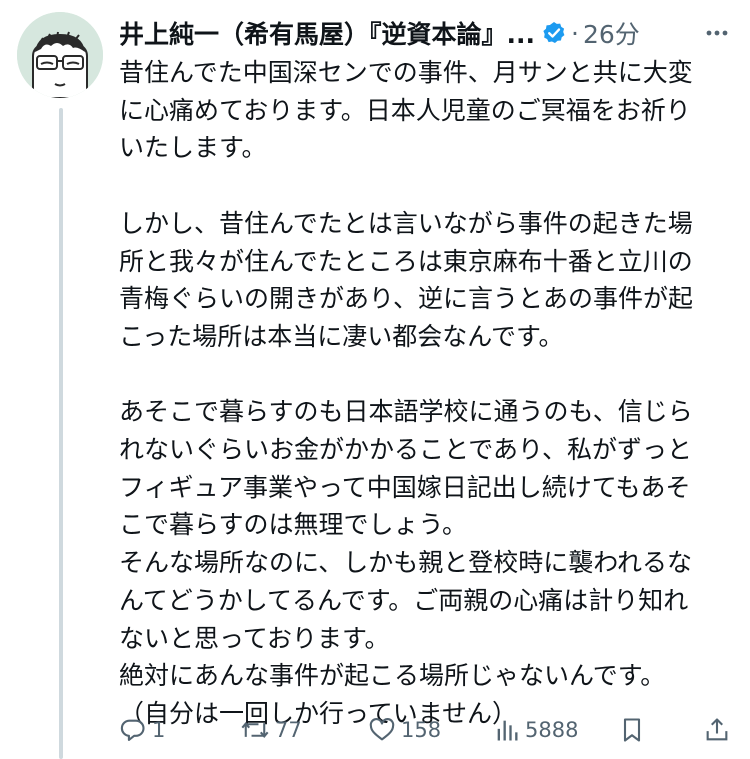 The image size is (750, 759). I want to click on tweet-header: 井上純一（希有馬屋）『逆資本論』... · 26分, so click(426, 33).